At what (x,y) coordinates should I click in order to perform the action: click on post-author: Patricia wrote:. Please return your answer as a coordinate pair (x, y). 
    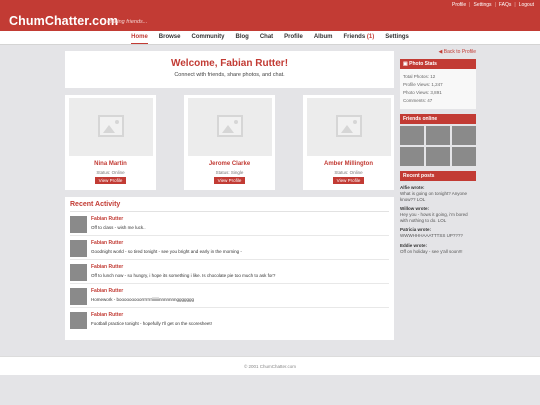
    Looking at the image, I should click on (438, 229).